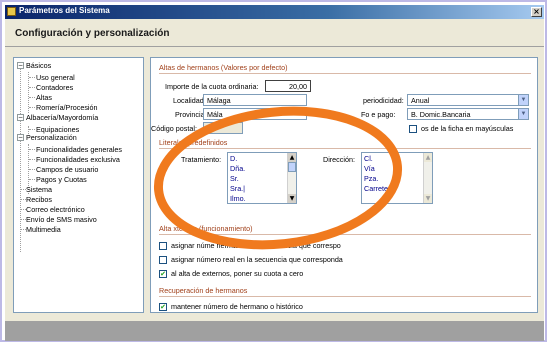  I want to click on close-button: ×, so click(536, 12).